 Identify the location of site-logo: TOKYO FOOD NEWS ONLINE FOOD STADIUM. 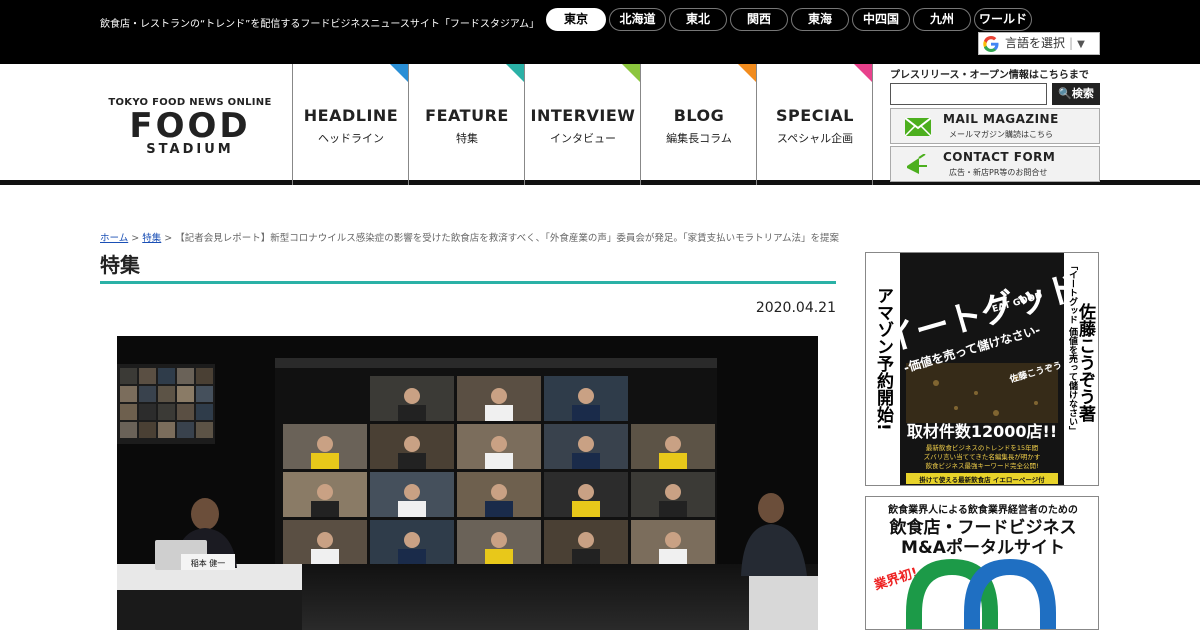
(190, 127).